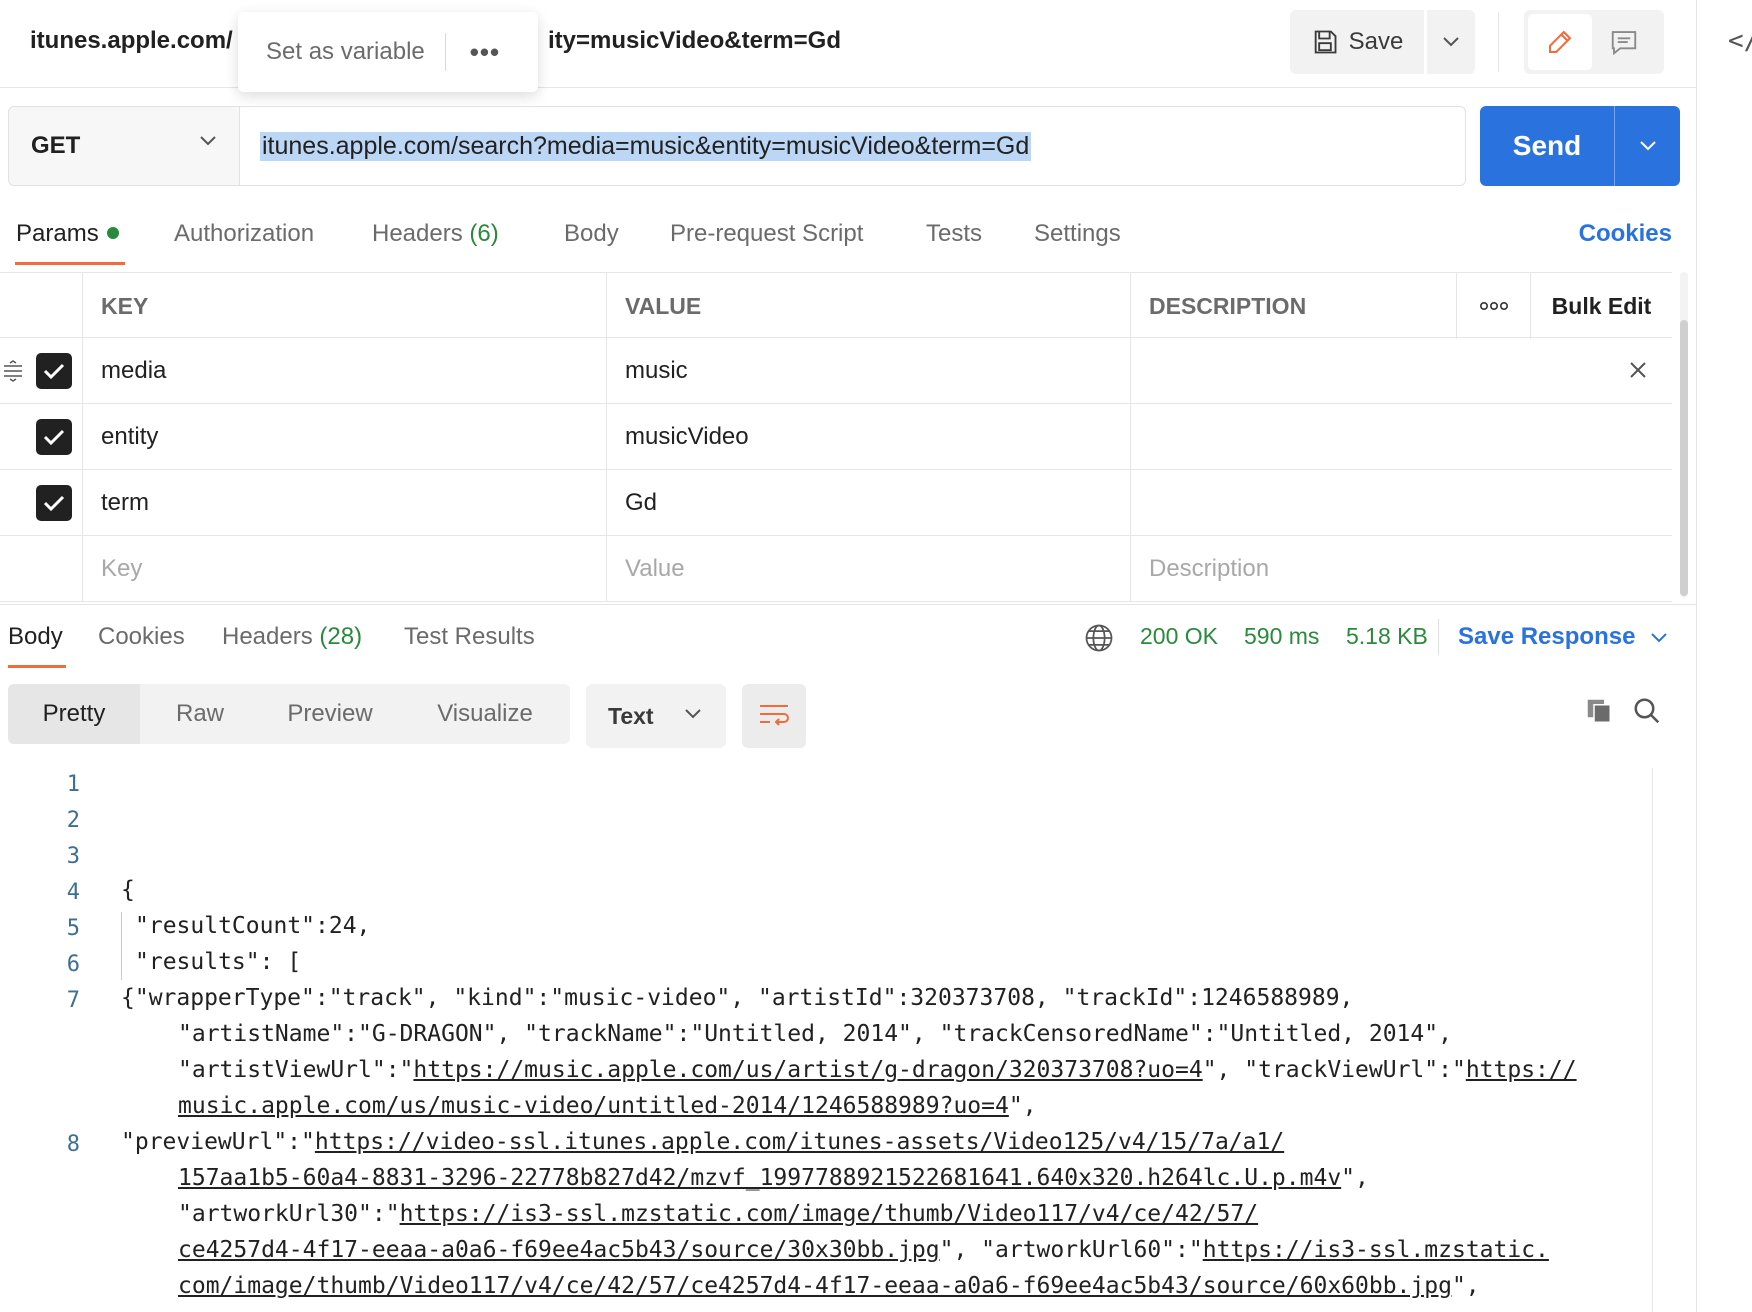 This screenshot has height=1312, width=1752. Describe the element at coordinates (73, 856) in the screenshot. I see `line-number: 3` at that location.